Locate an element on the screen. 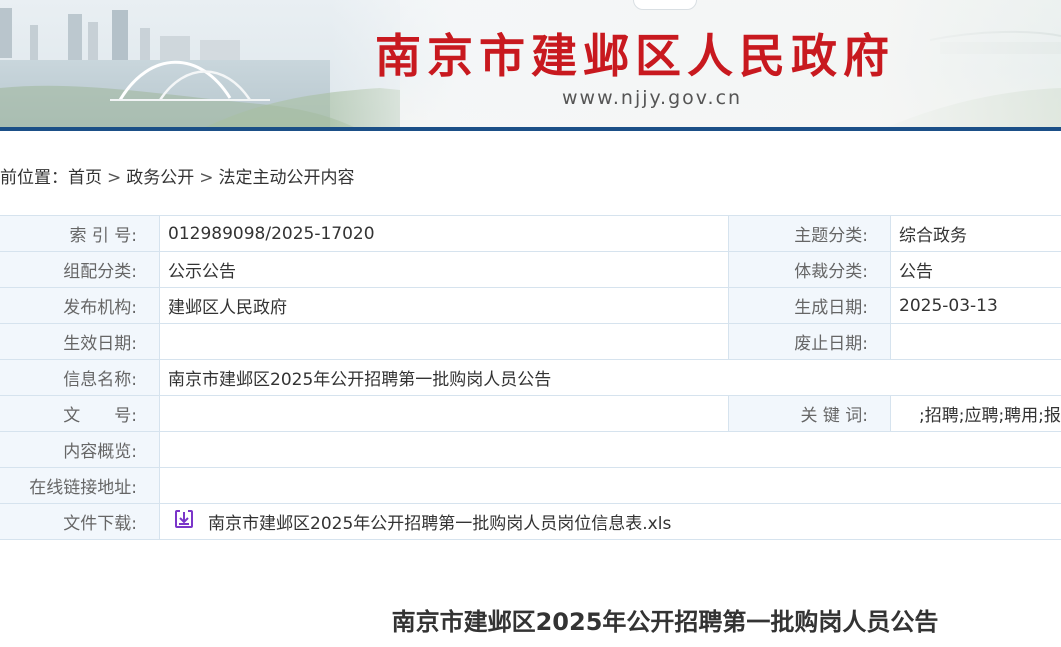  organization-category-label: 组配分类: is located at coordinates (80, 269).